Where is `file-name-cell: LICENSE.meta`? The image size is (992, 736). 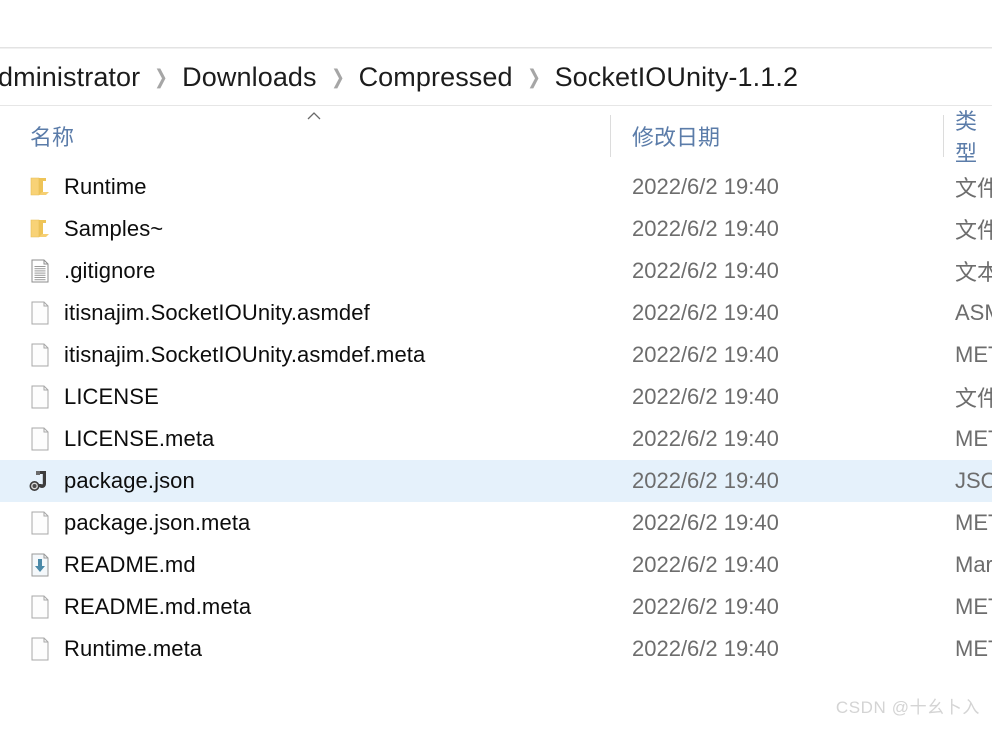
file-name-cell: LICENSE.meta is located at coordinates (305, 439).